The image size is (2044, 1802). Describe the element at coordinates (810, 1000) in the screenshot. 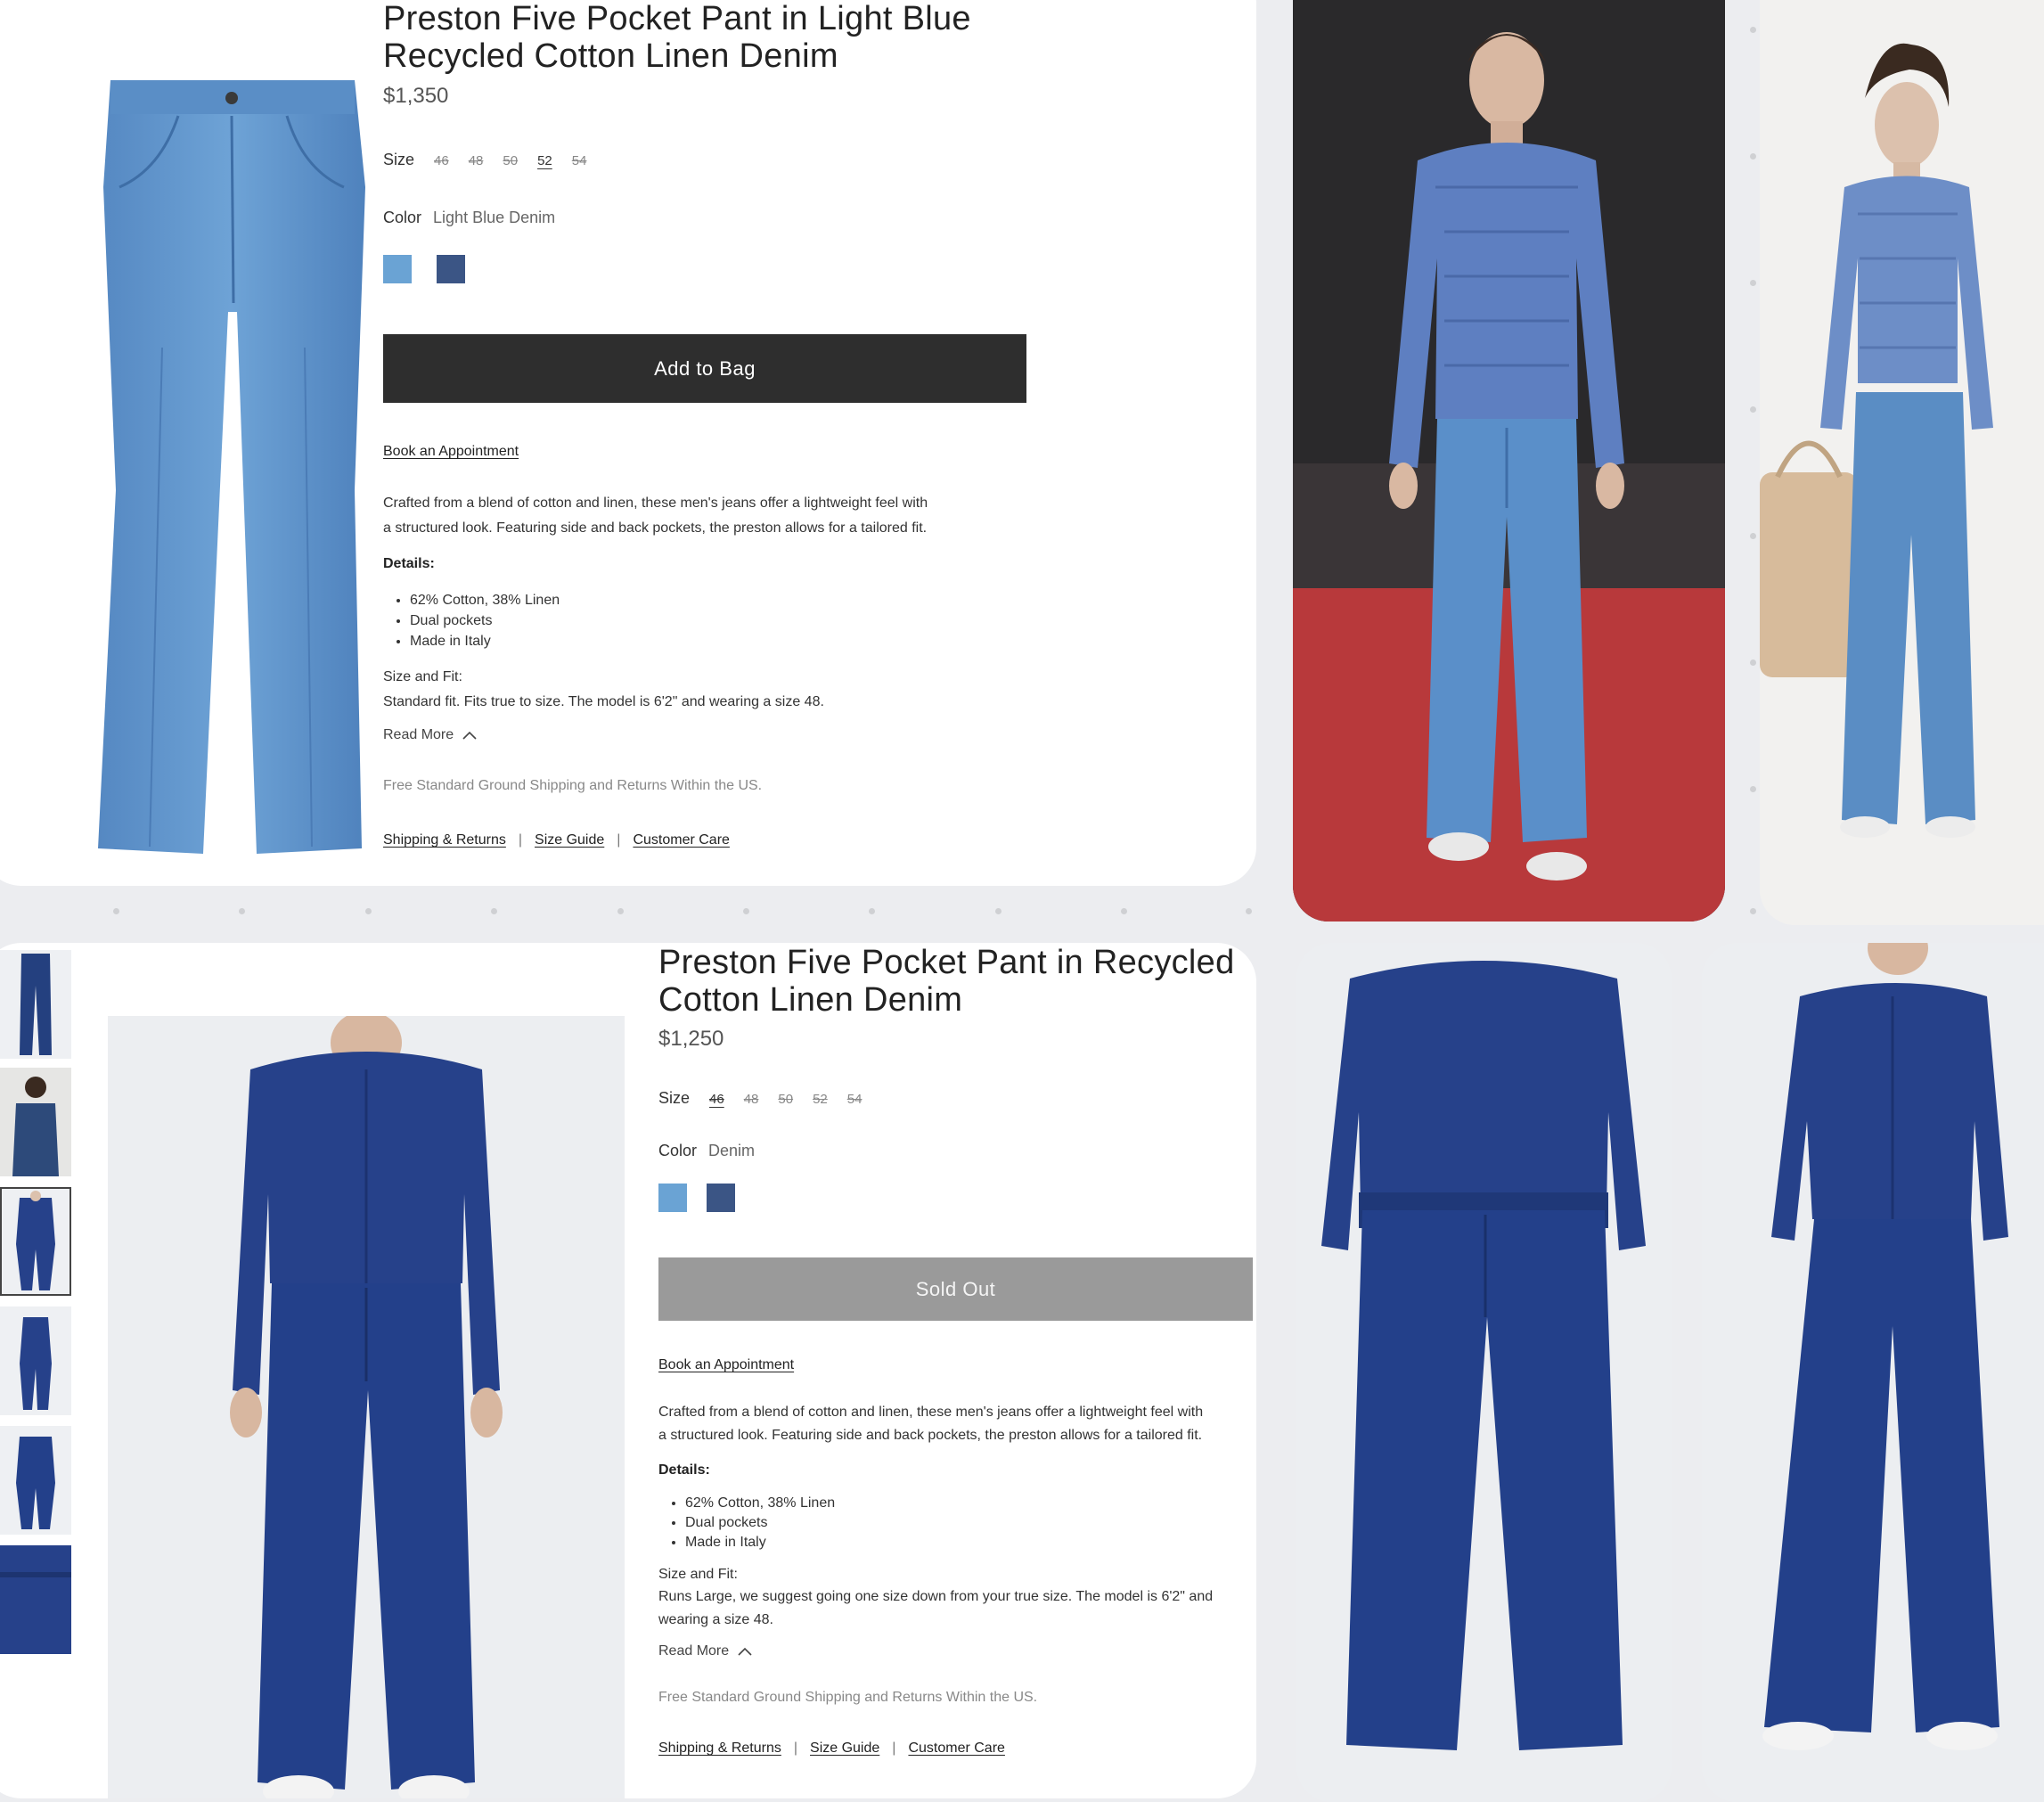

I see `product-title-line-2: Cotton Linen Denim` at that location.